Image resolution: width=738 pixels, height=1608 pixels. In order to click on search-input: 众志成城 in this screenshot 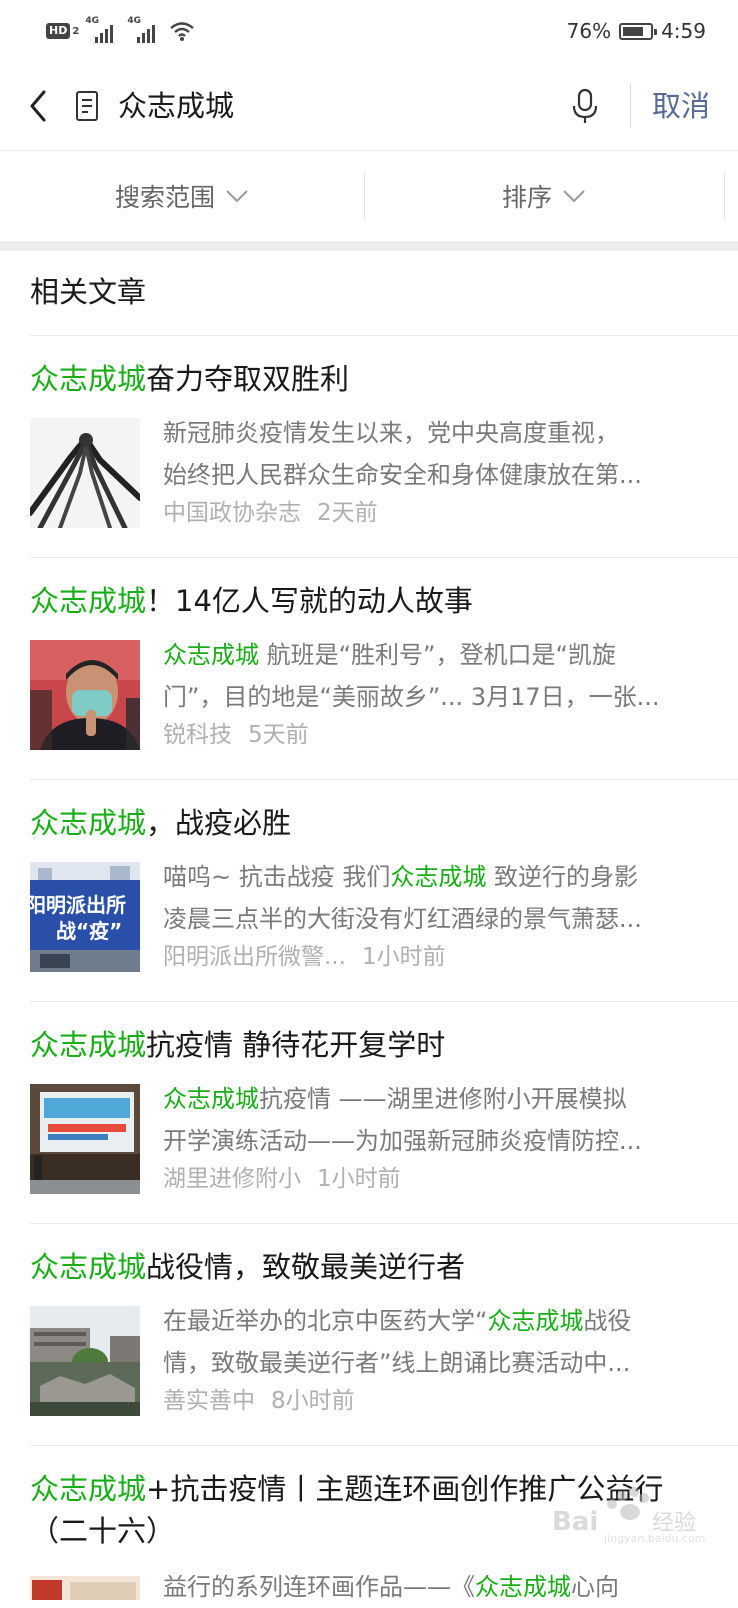, I will do `click(176, 106)`.